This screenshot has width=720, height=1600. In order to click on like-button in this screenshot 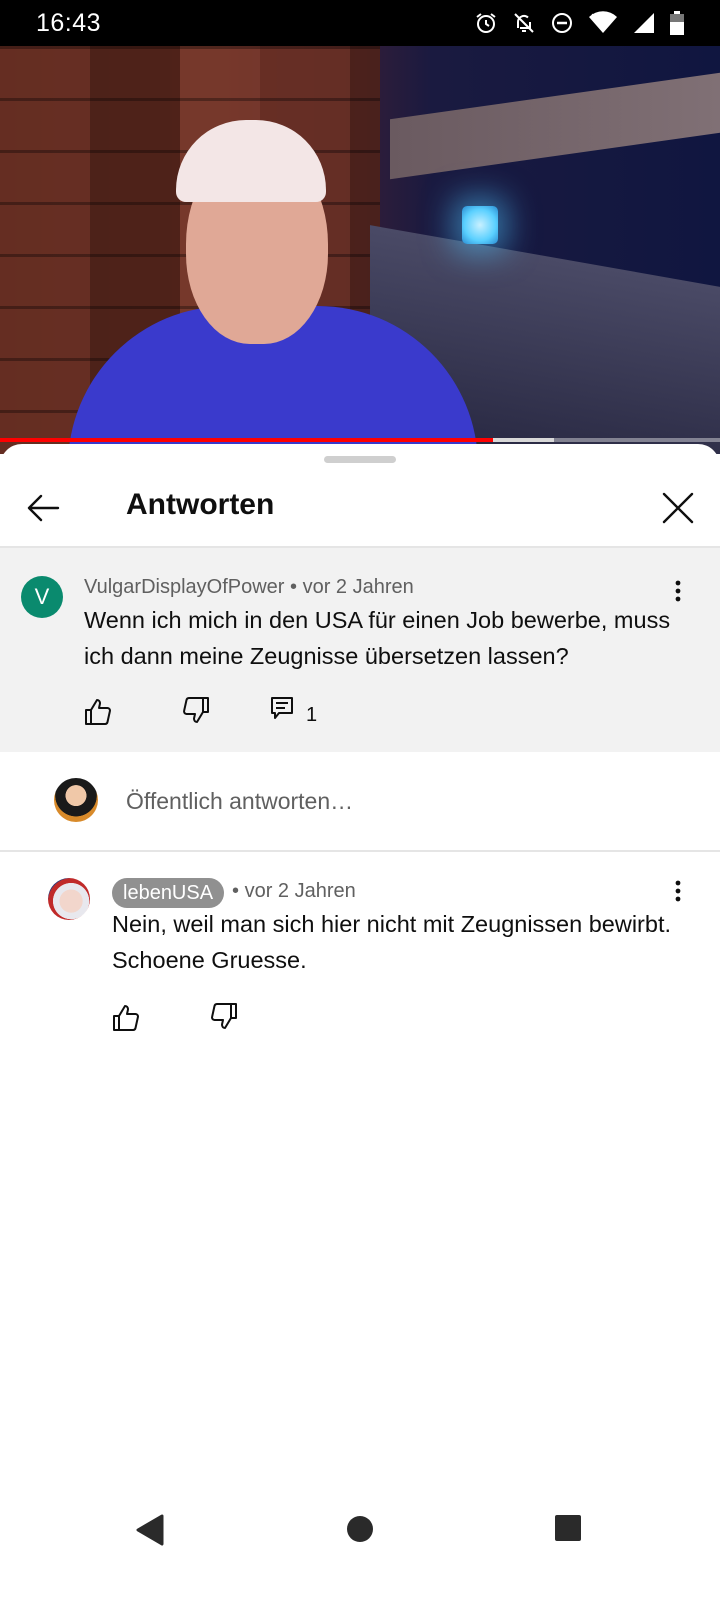, I will do `click(98, 712)`.